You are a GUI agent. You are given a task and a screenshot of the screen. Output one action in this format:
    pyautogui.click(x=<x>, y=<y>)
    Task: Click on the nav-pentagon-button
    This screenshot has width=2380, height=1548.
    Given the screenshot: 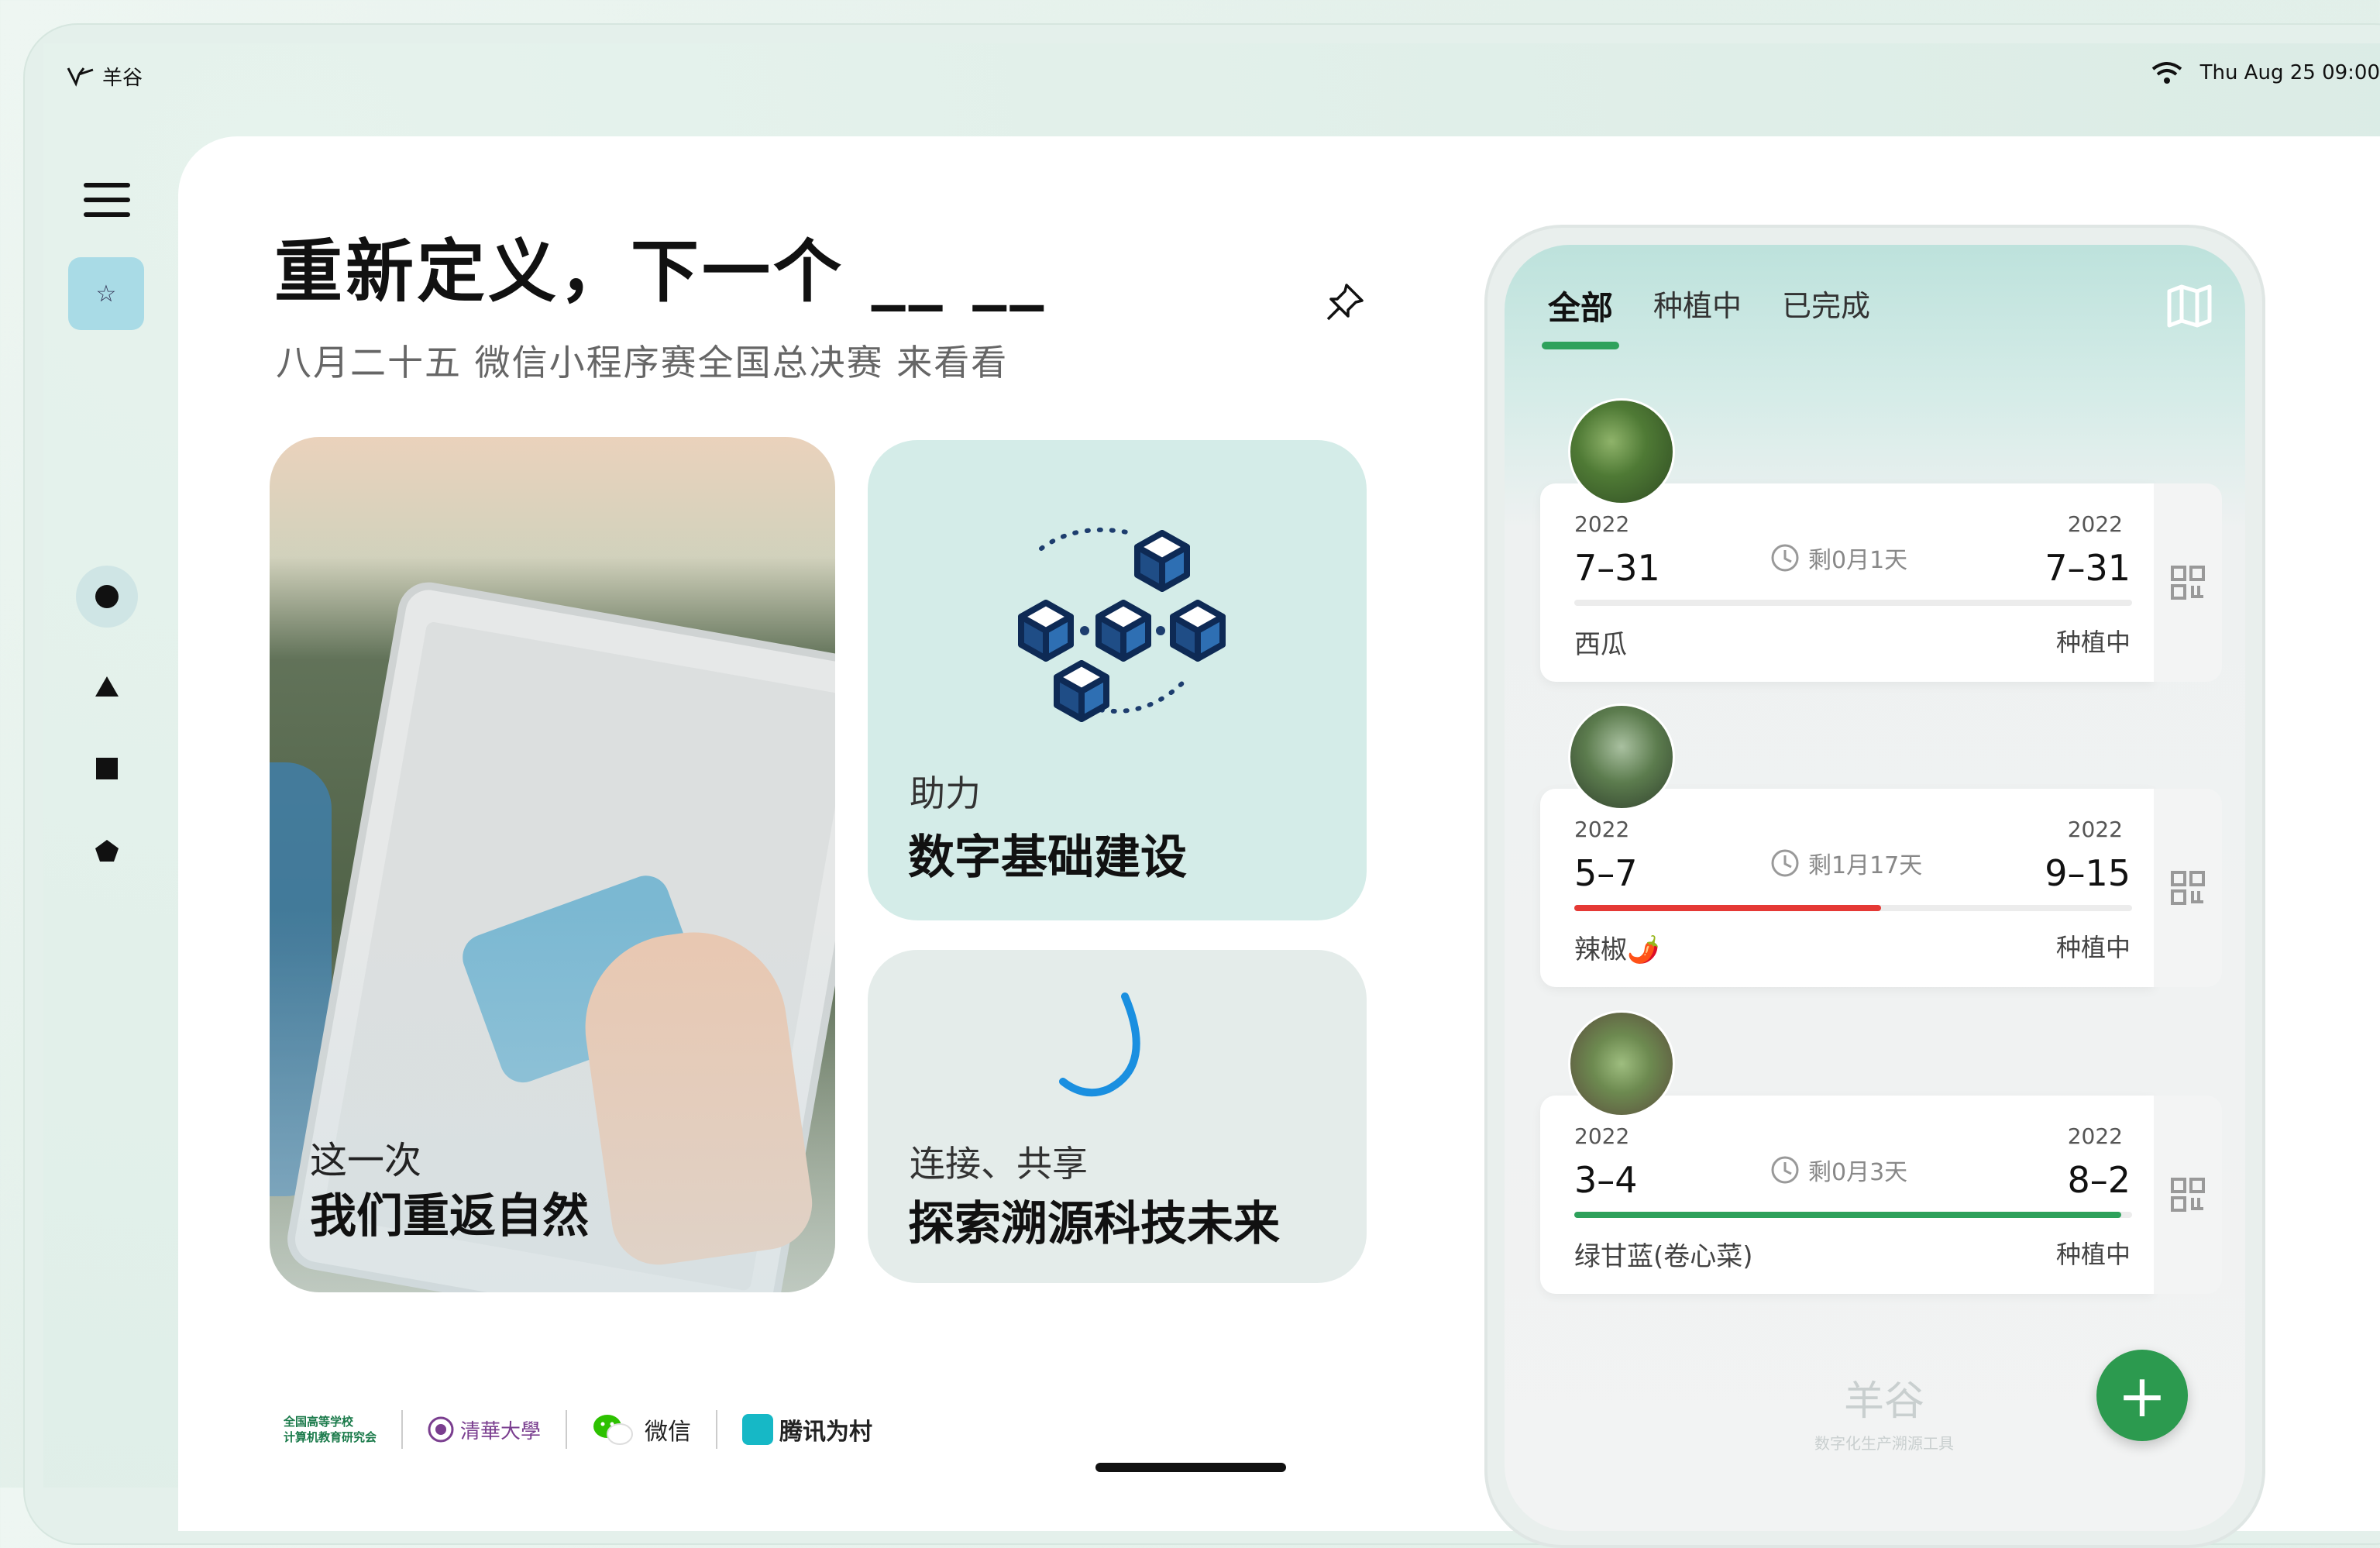 What is the action you would take?
    pyautogui.click(x=107, y=851)
    